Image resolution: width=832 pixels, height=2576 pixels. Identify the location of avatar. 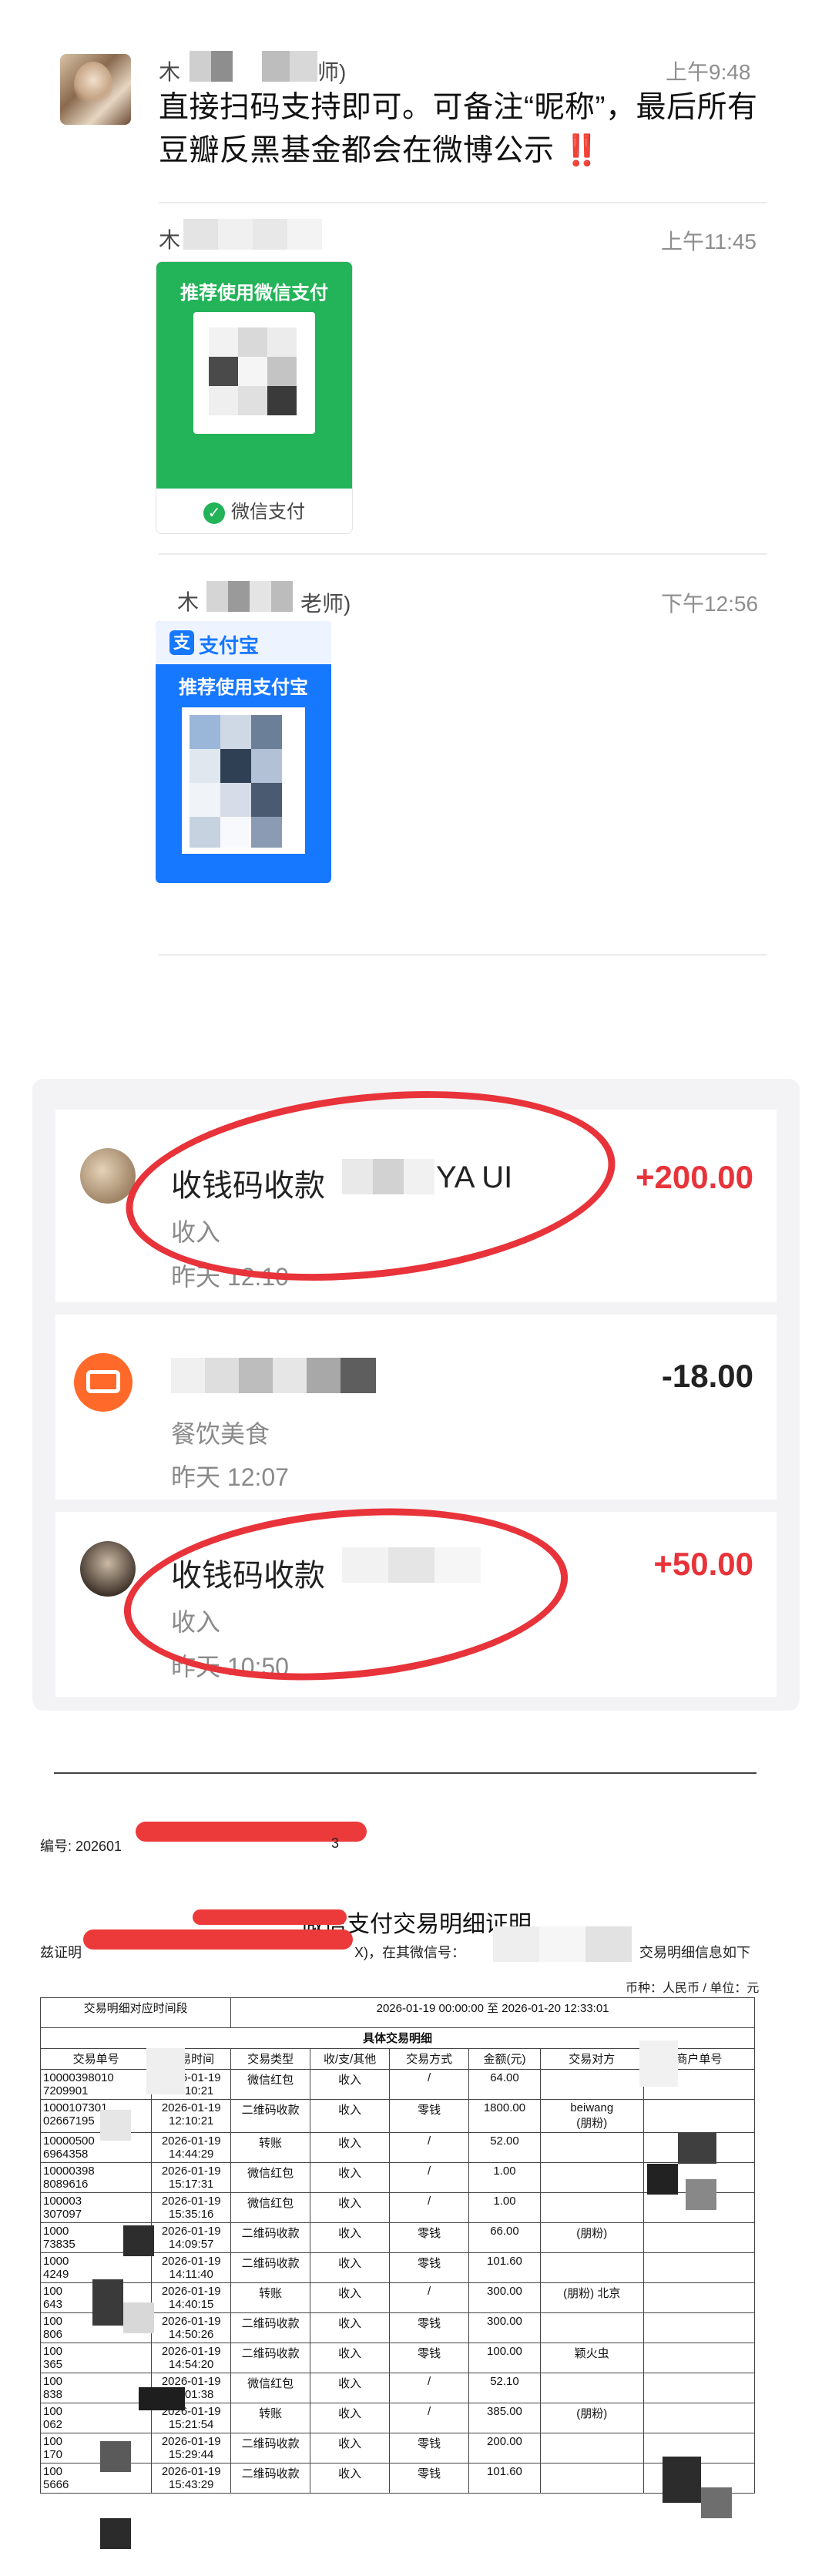
(108, 1569).